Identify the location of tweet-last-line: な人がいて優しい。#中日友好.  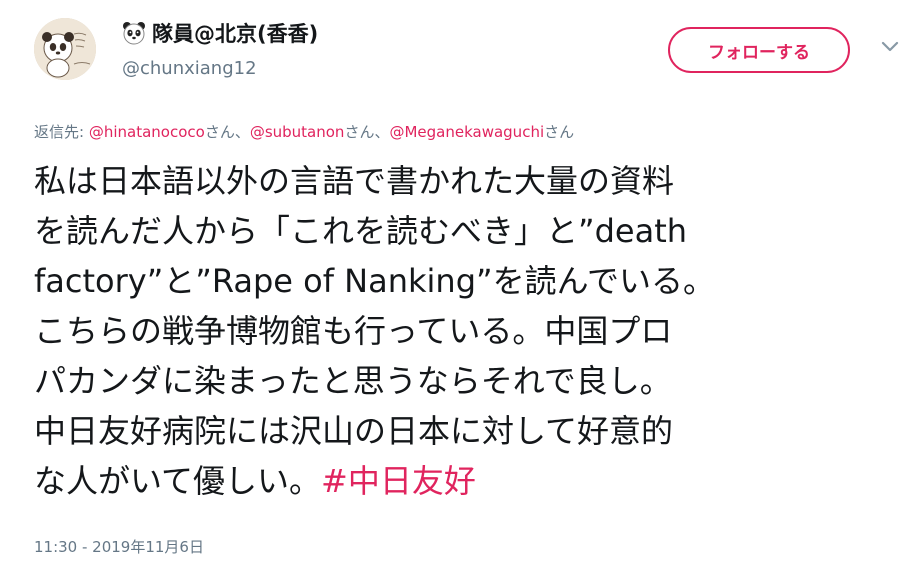
(465, 481).